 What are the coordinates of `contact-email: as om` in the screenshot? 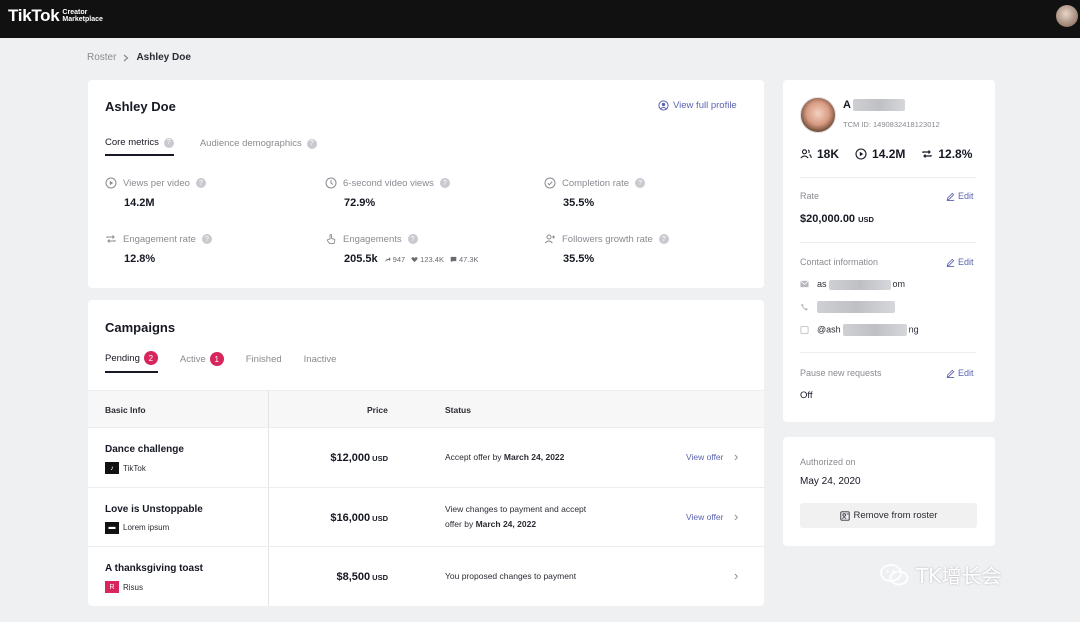 It's located at (852, 284).